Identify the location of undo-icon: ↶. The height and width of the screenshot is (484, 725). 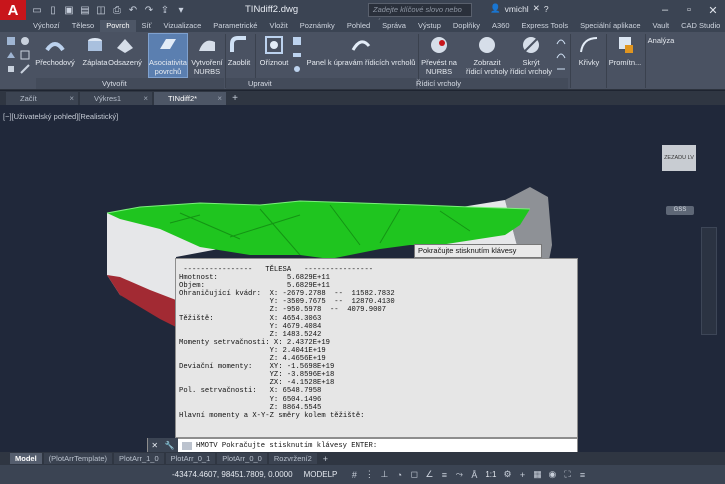
(133, 10).